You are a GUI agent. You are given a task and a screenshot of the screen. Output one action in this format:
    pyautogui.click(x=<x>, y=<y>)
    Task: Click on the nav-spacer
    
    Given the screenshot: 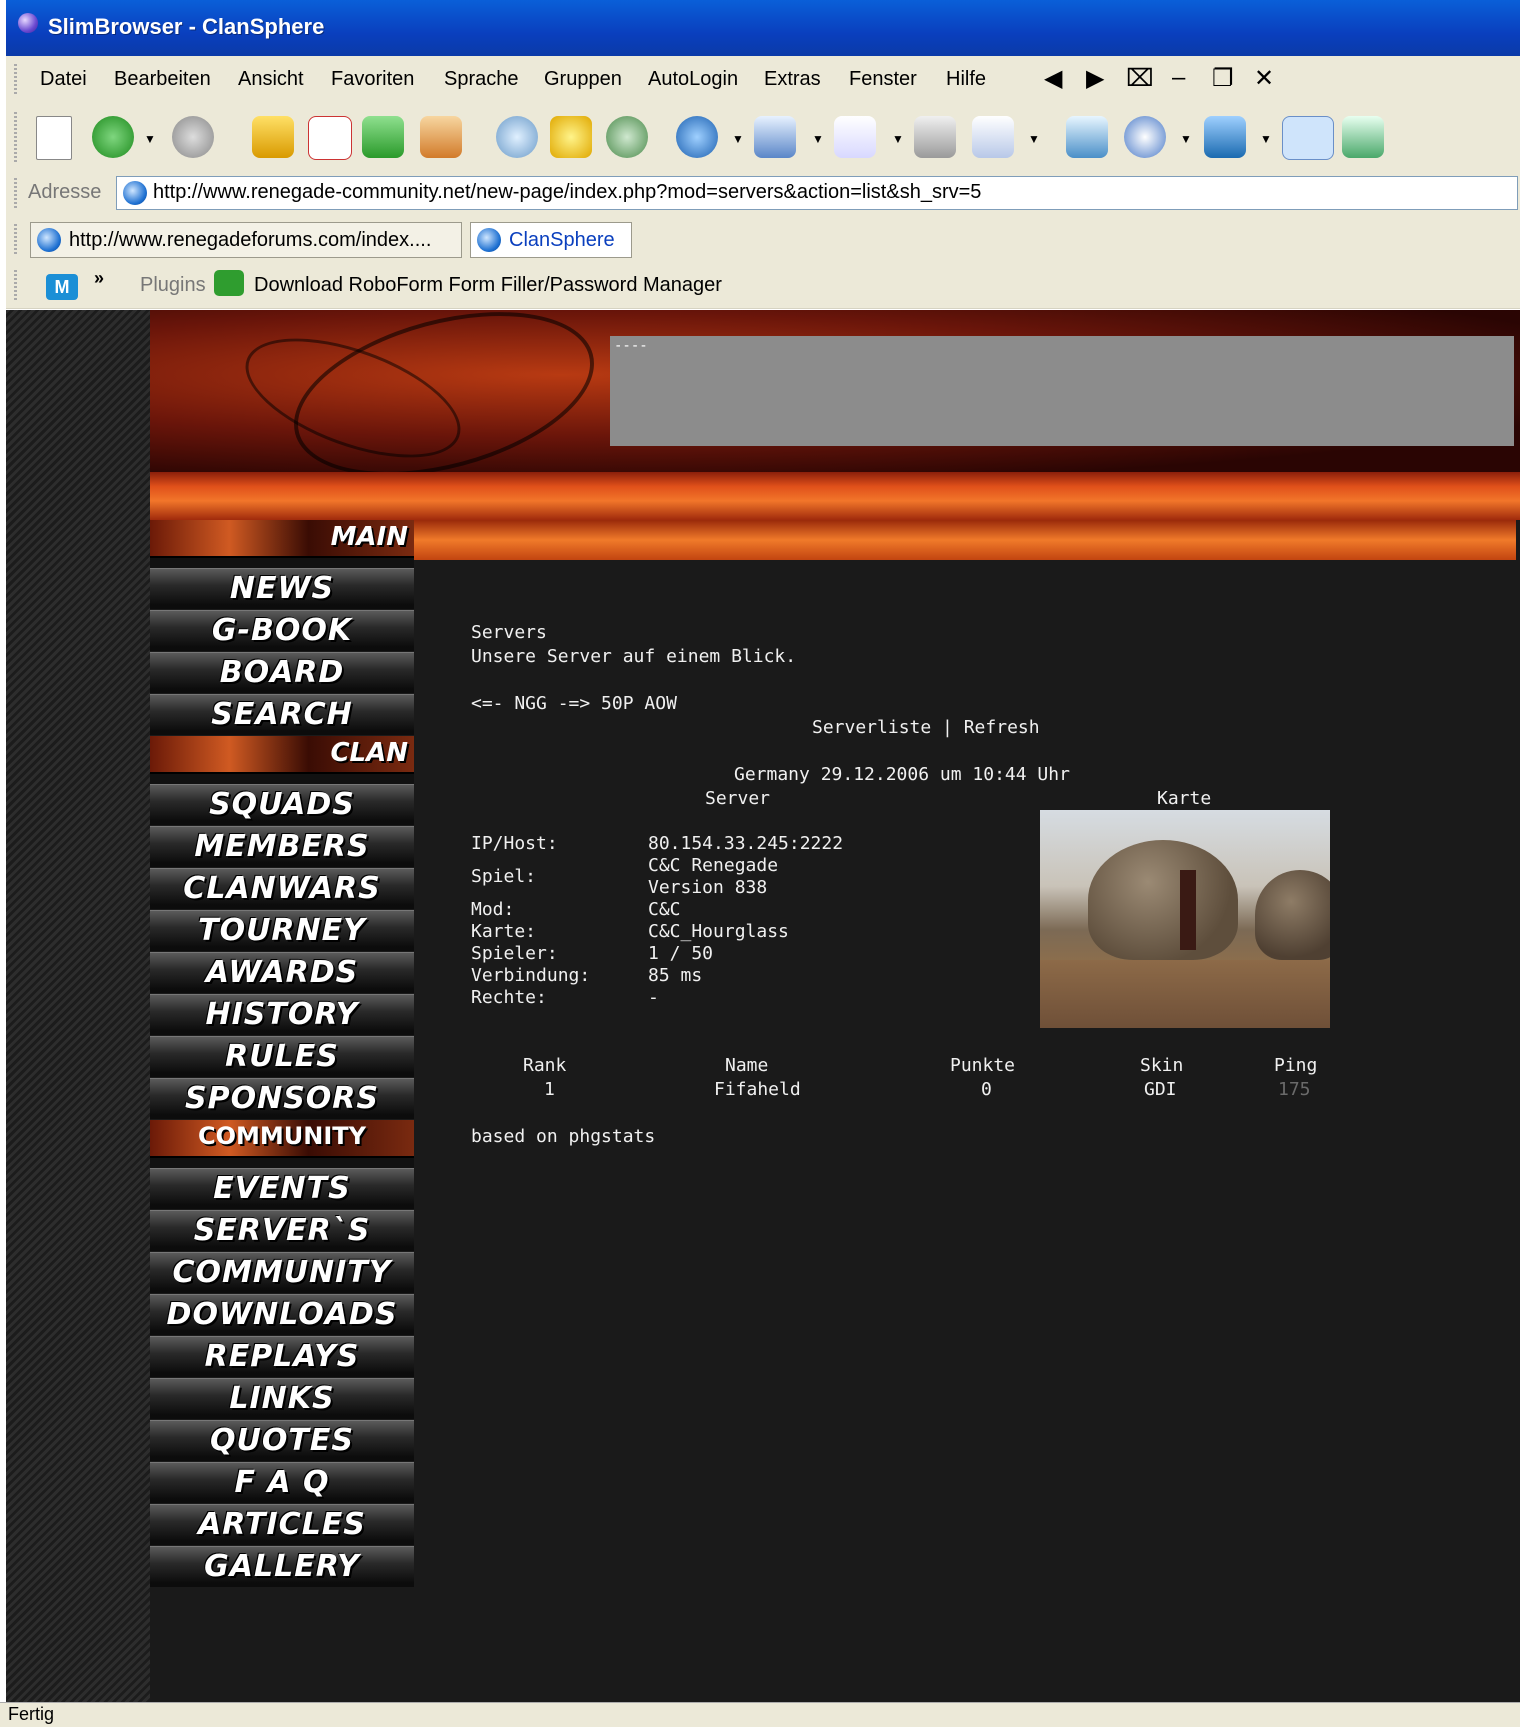 What is the action you would take?
    pyautogui.click(x=282, y=779)
    